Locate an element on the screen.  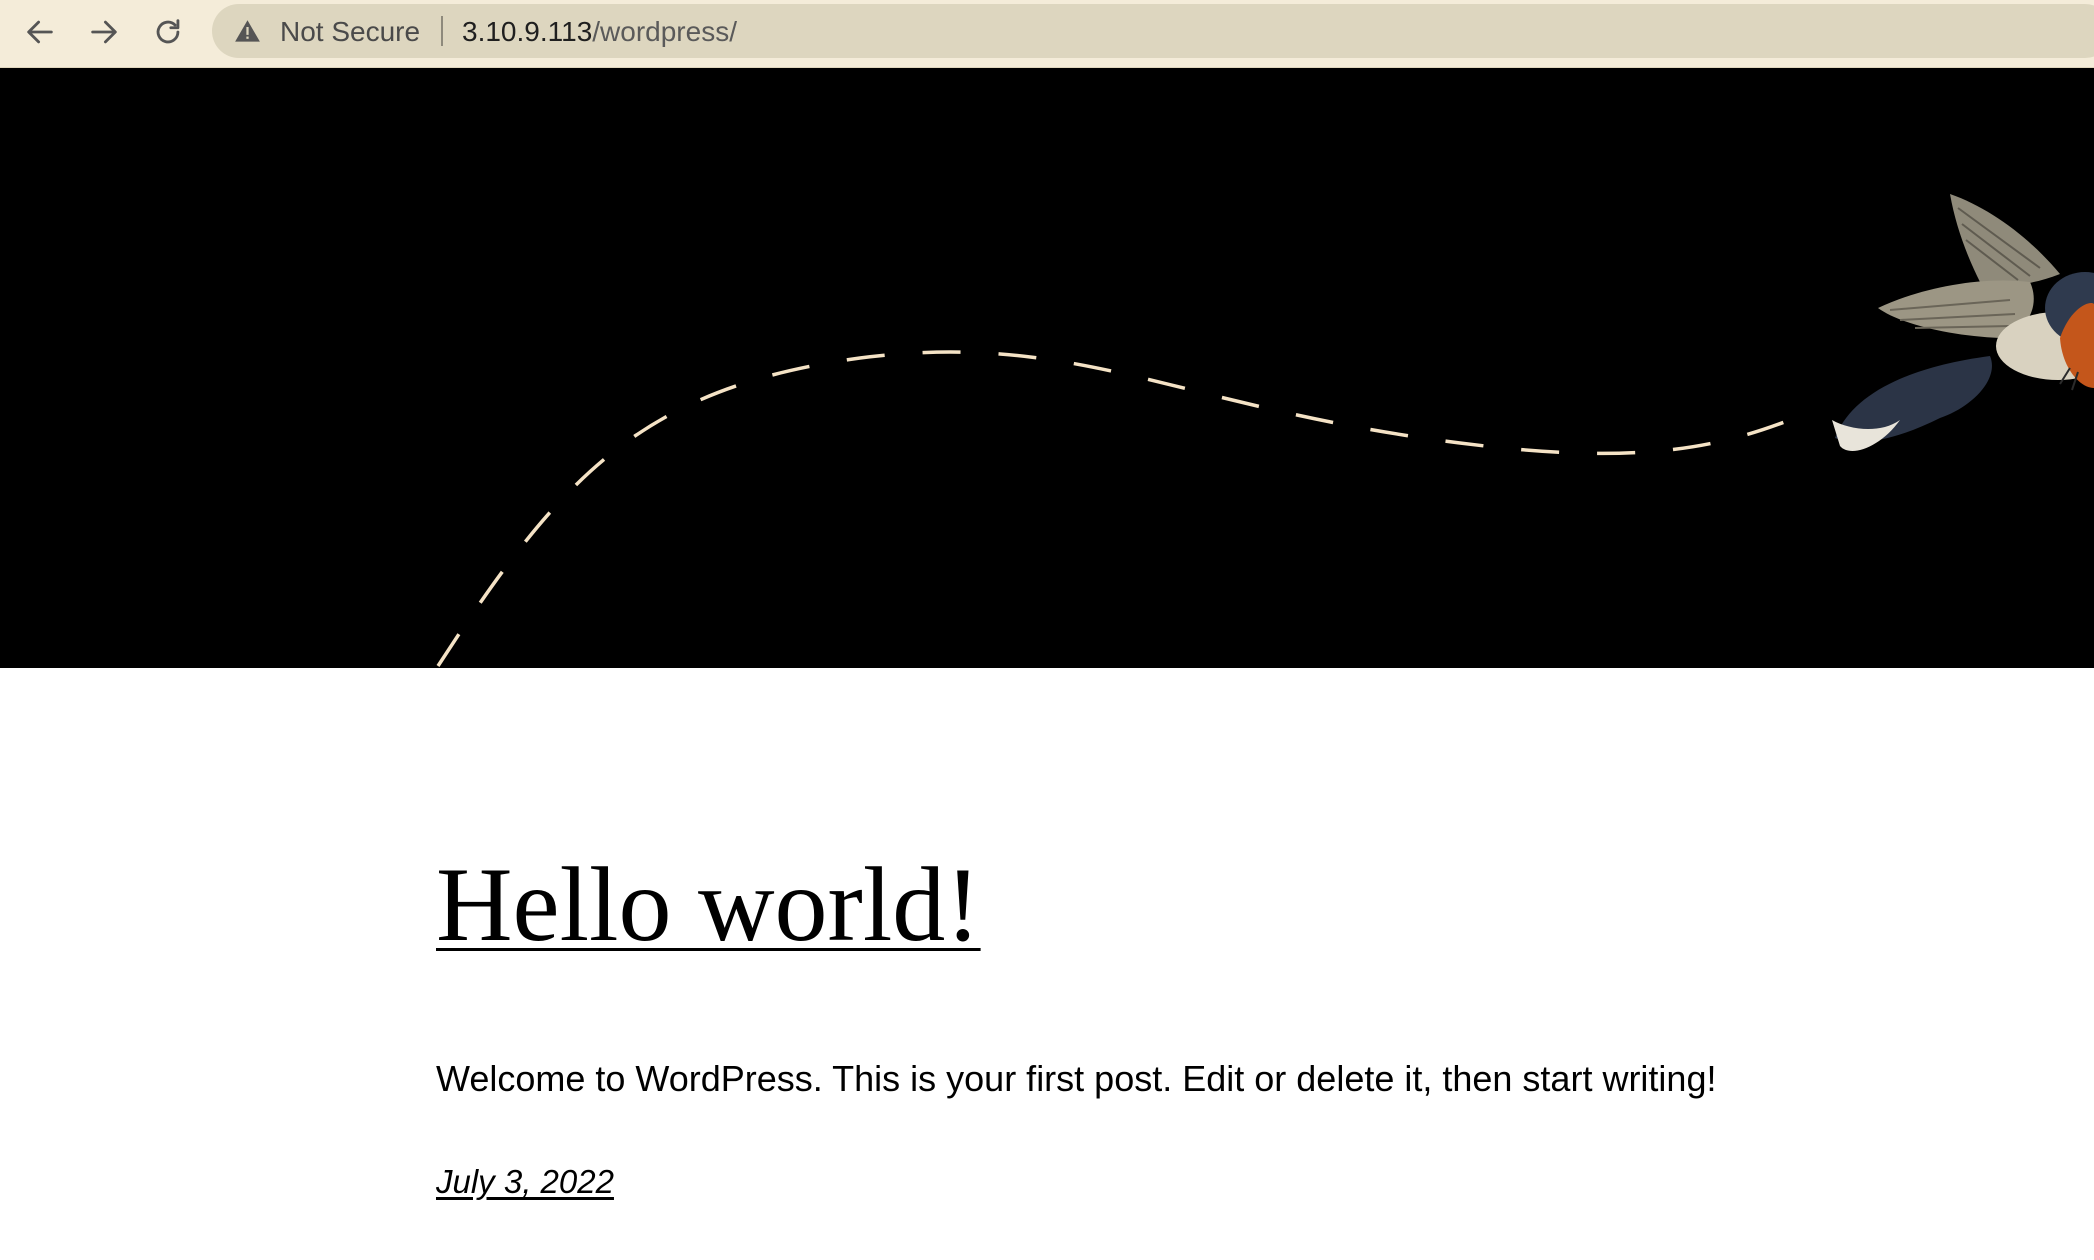
url-path: /wordpress/ is located at coordinates (664, 31).